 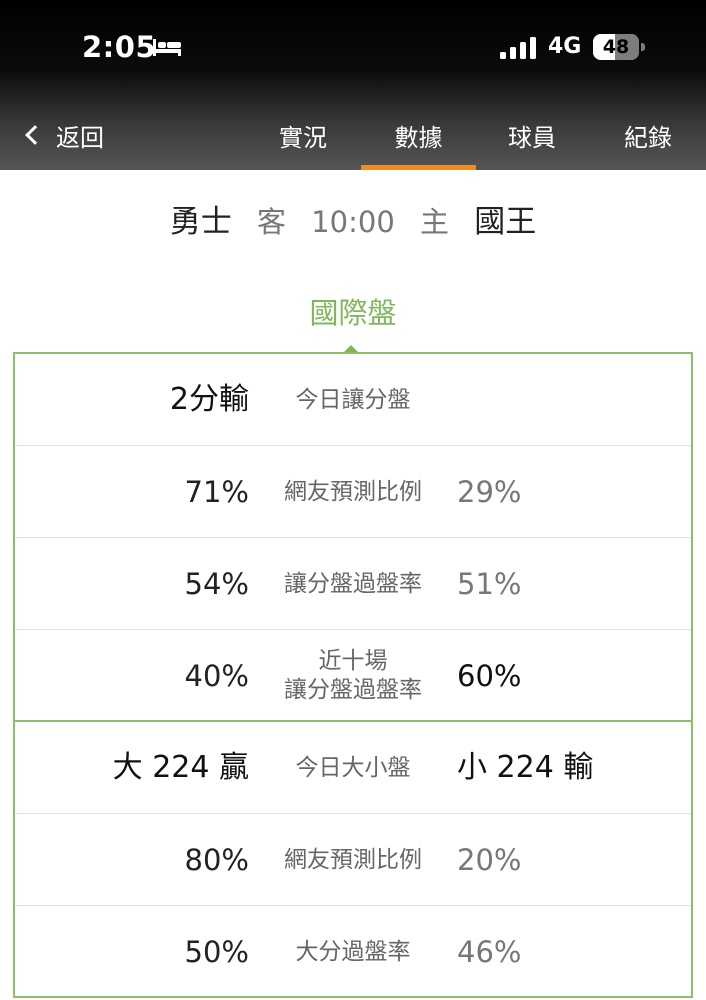 What do you see at coordinates (180, 767) in the screenshot?
I see `left-value: 大 224 贏` at bounding box center [180, 767].